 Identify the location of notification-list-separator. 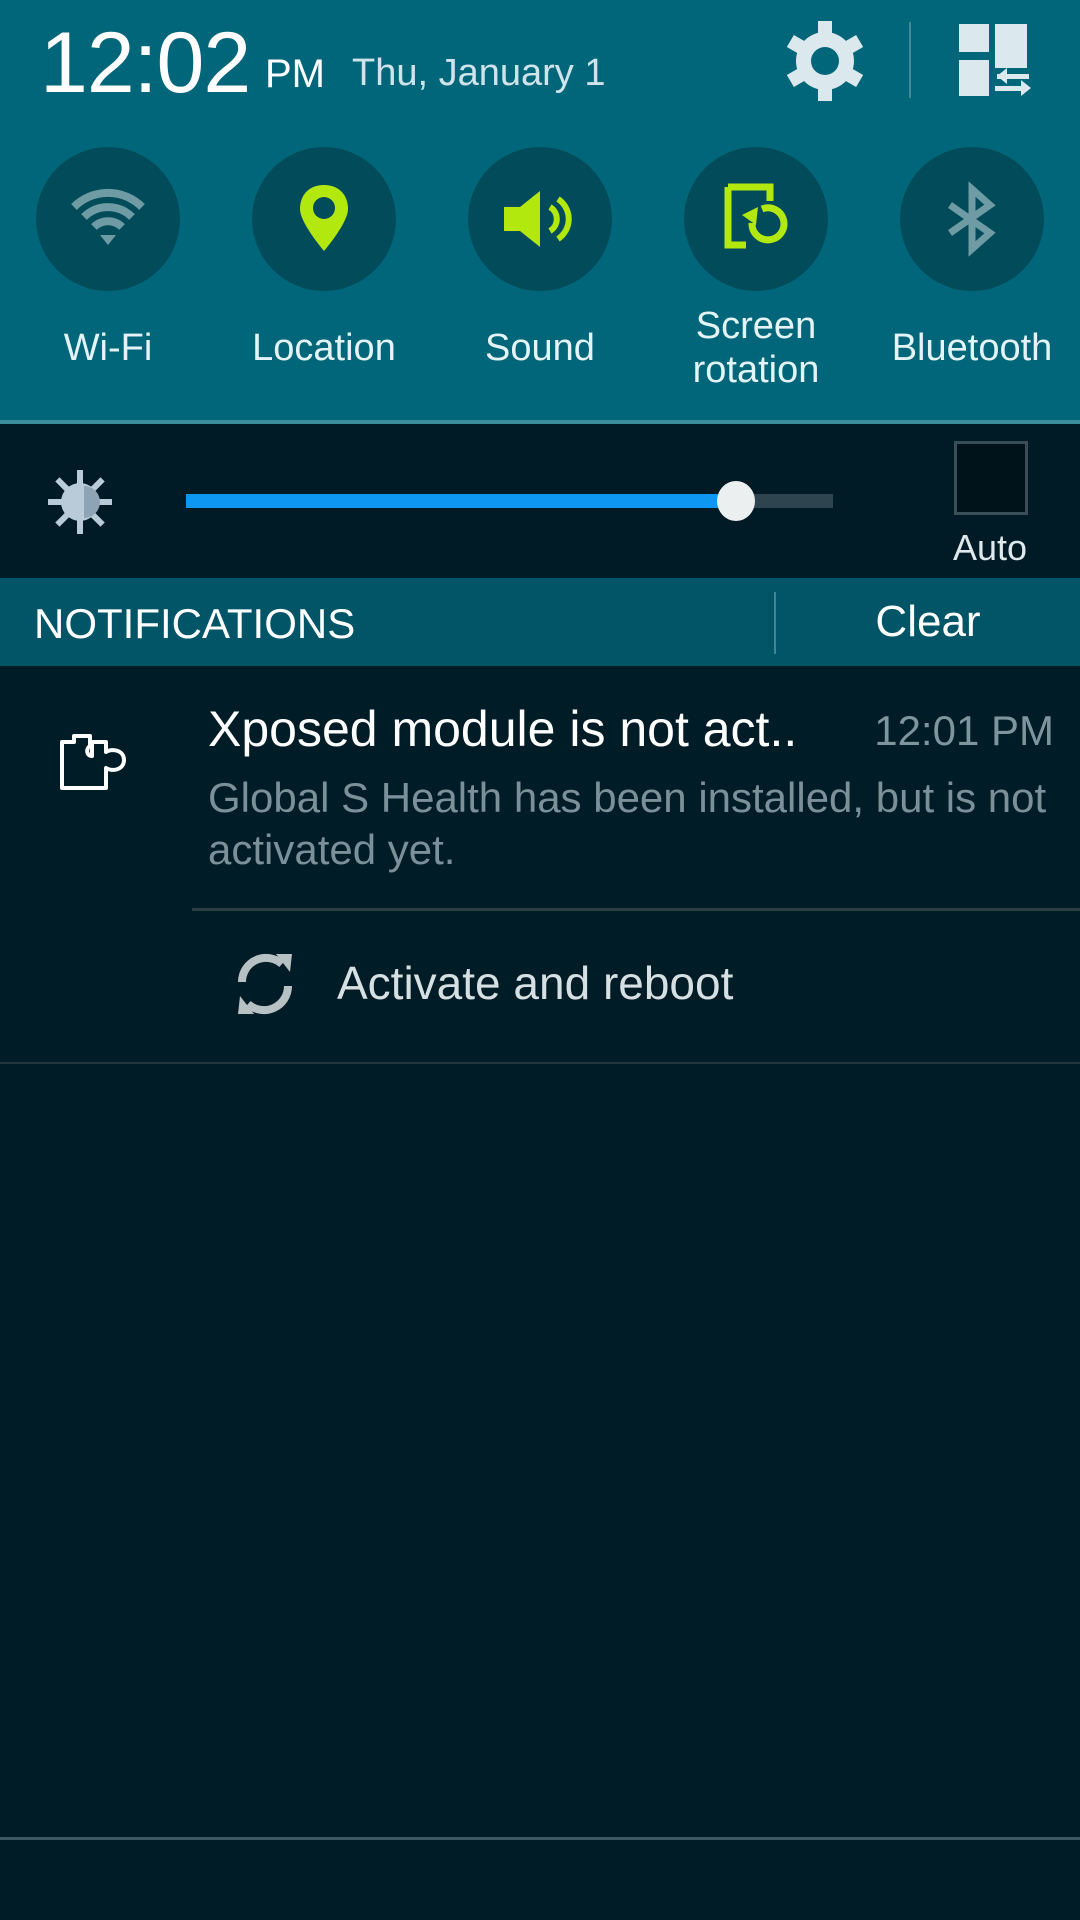
(540, 1063).